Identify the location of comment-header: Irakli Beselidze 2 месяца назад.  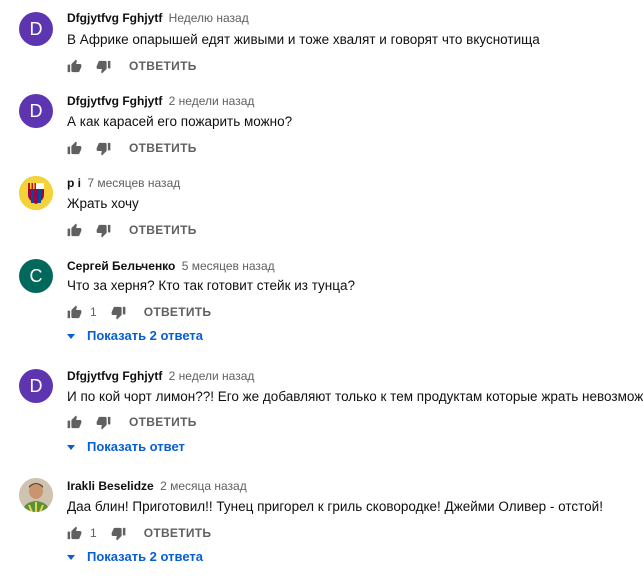
(157, 486).